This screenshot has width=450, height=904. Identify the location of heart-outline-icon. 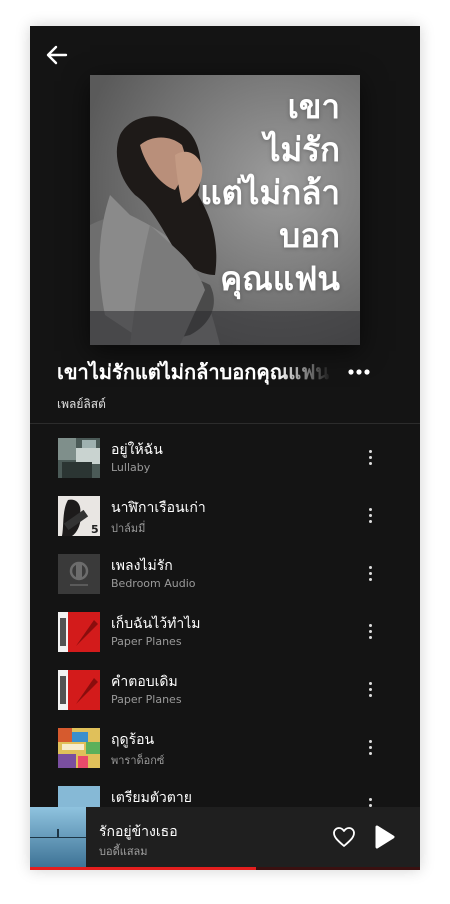
(344, 837).